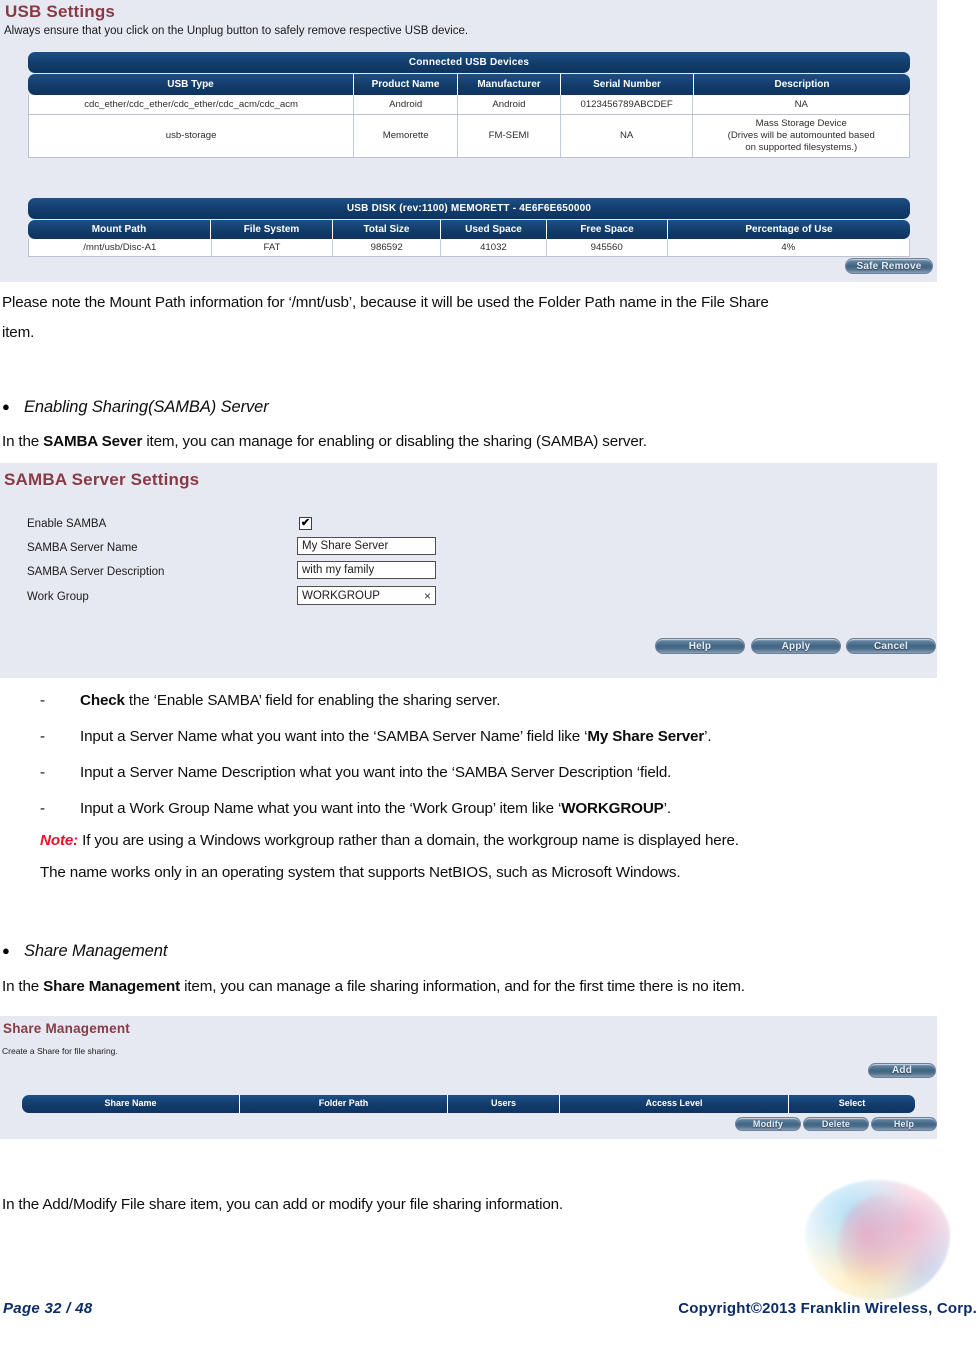  I want to click on share-management-title: Share Management, so click(66, 1028).